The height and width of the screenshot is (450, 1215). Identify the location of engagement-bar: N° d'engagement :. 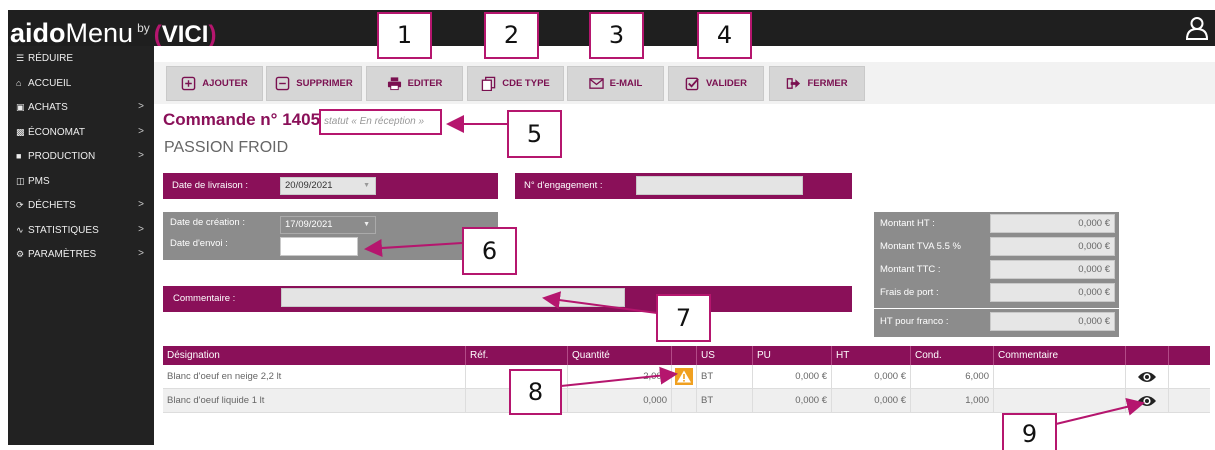
(683, 186).